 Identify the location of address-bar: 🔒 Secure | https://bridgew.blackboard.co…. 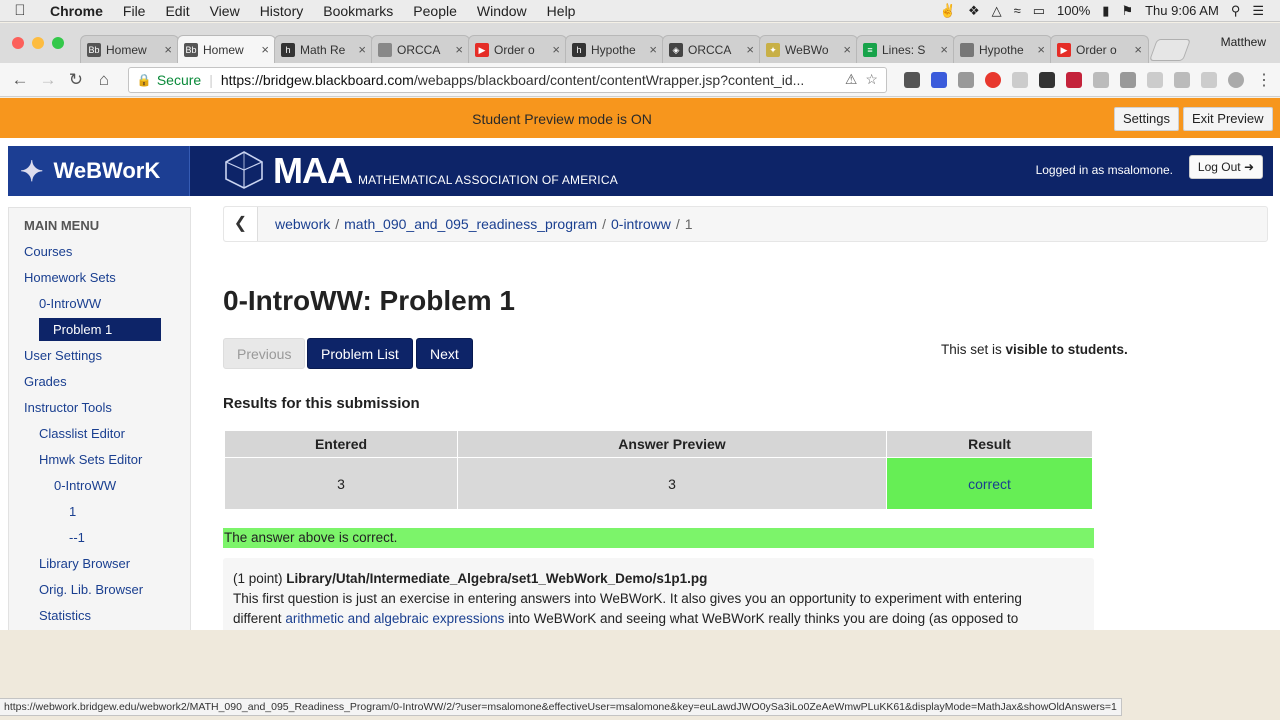
(507, 79).